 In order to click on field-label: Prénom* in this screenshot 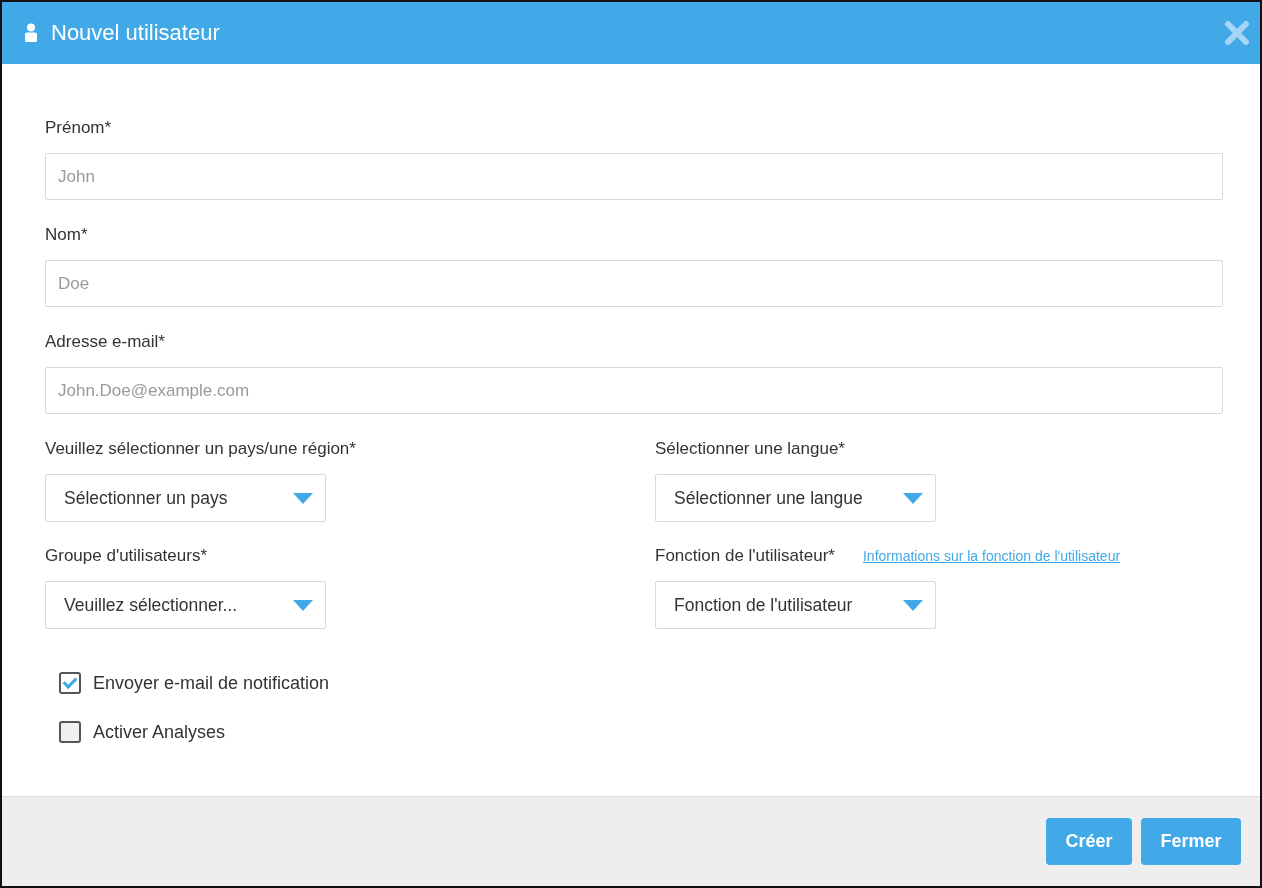, I will do `click(79, 128)`.